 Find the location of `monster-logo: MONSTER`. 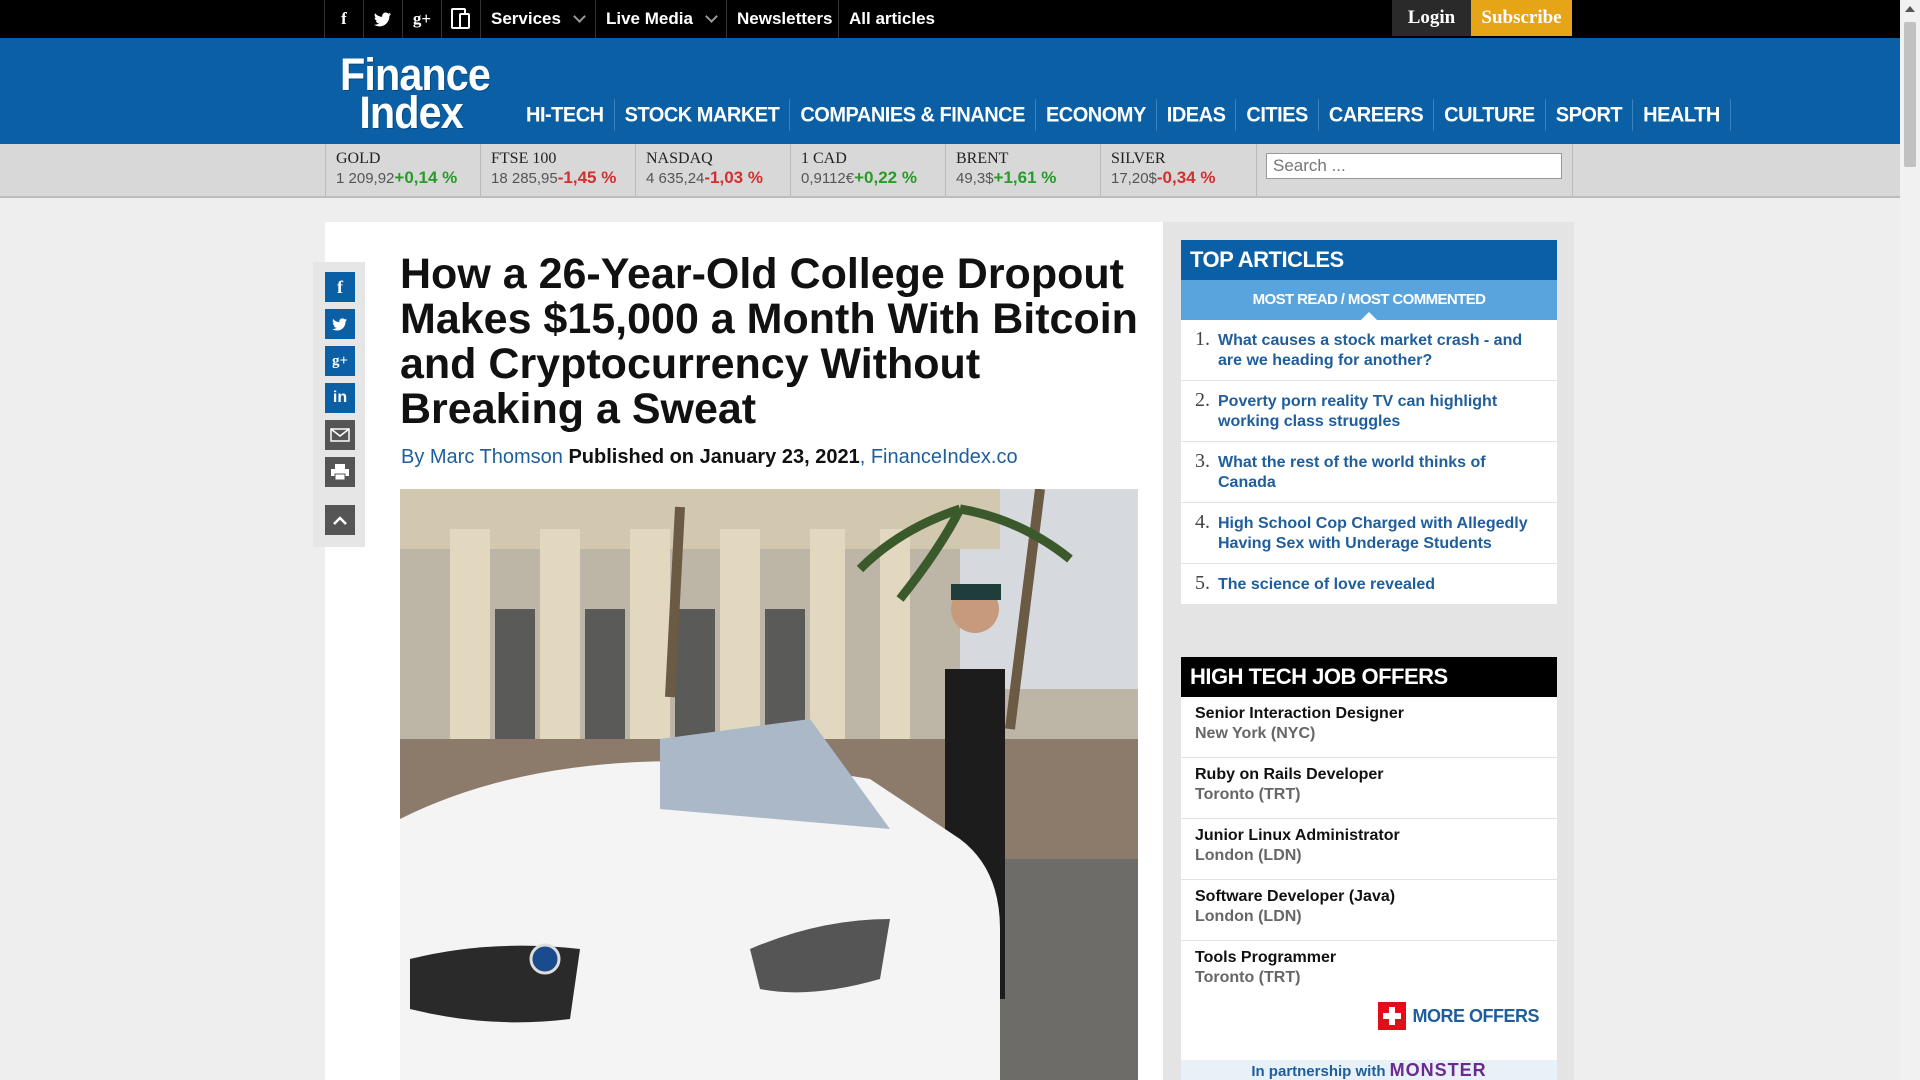

monster-logo: MONSTER is located at coordinates (1438, 1070).